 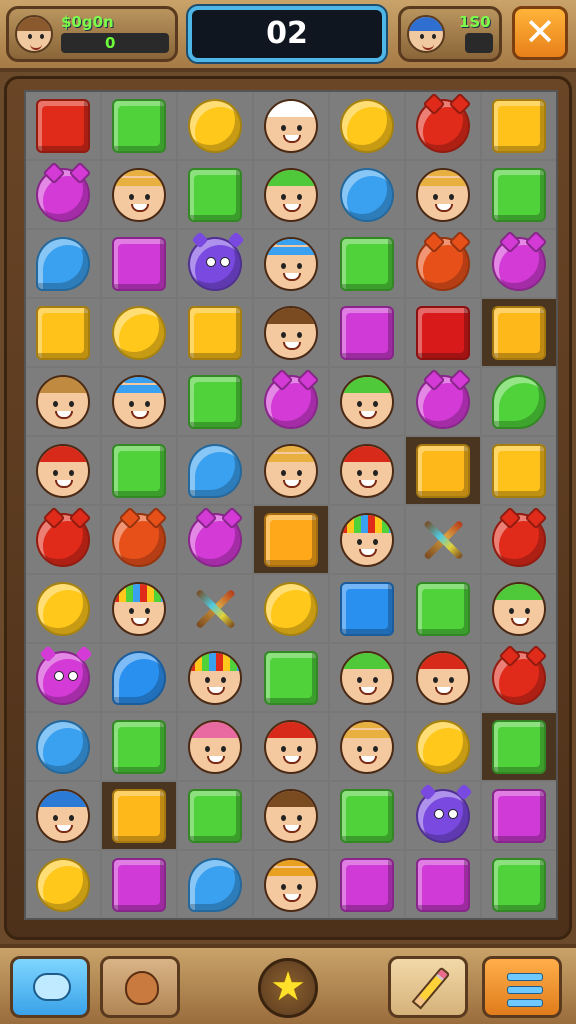 I want to click on star-button: ★, so click(x=288, y=988).